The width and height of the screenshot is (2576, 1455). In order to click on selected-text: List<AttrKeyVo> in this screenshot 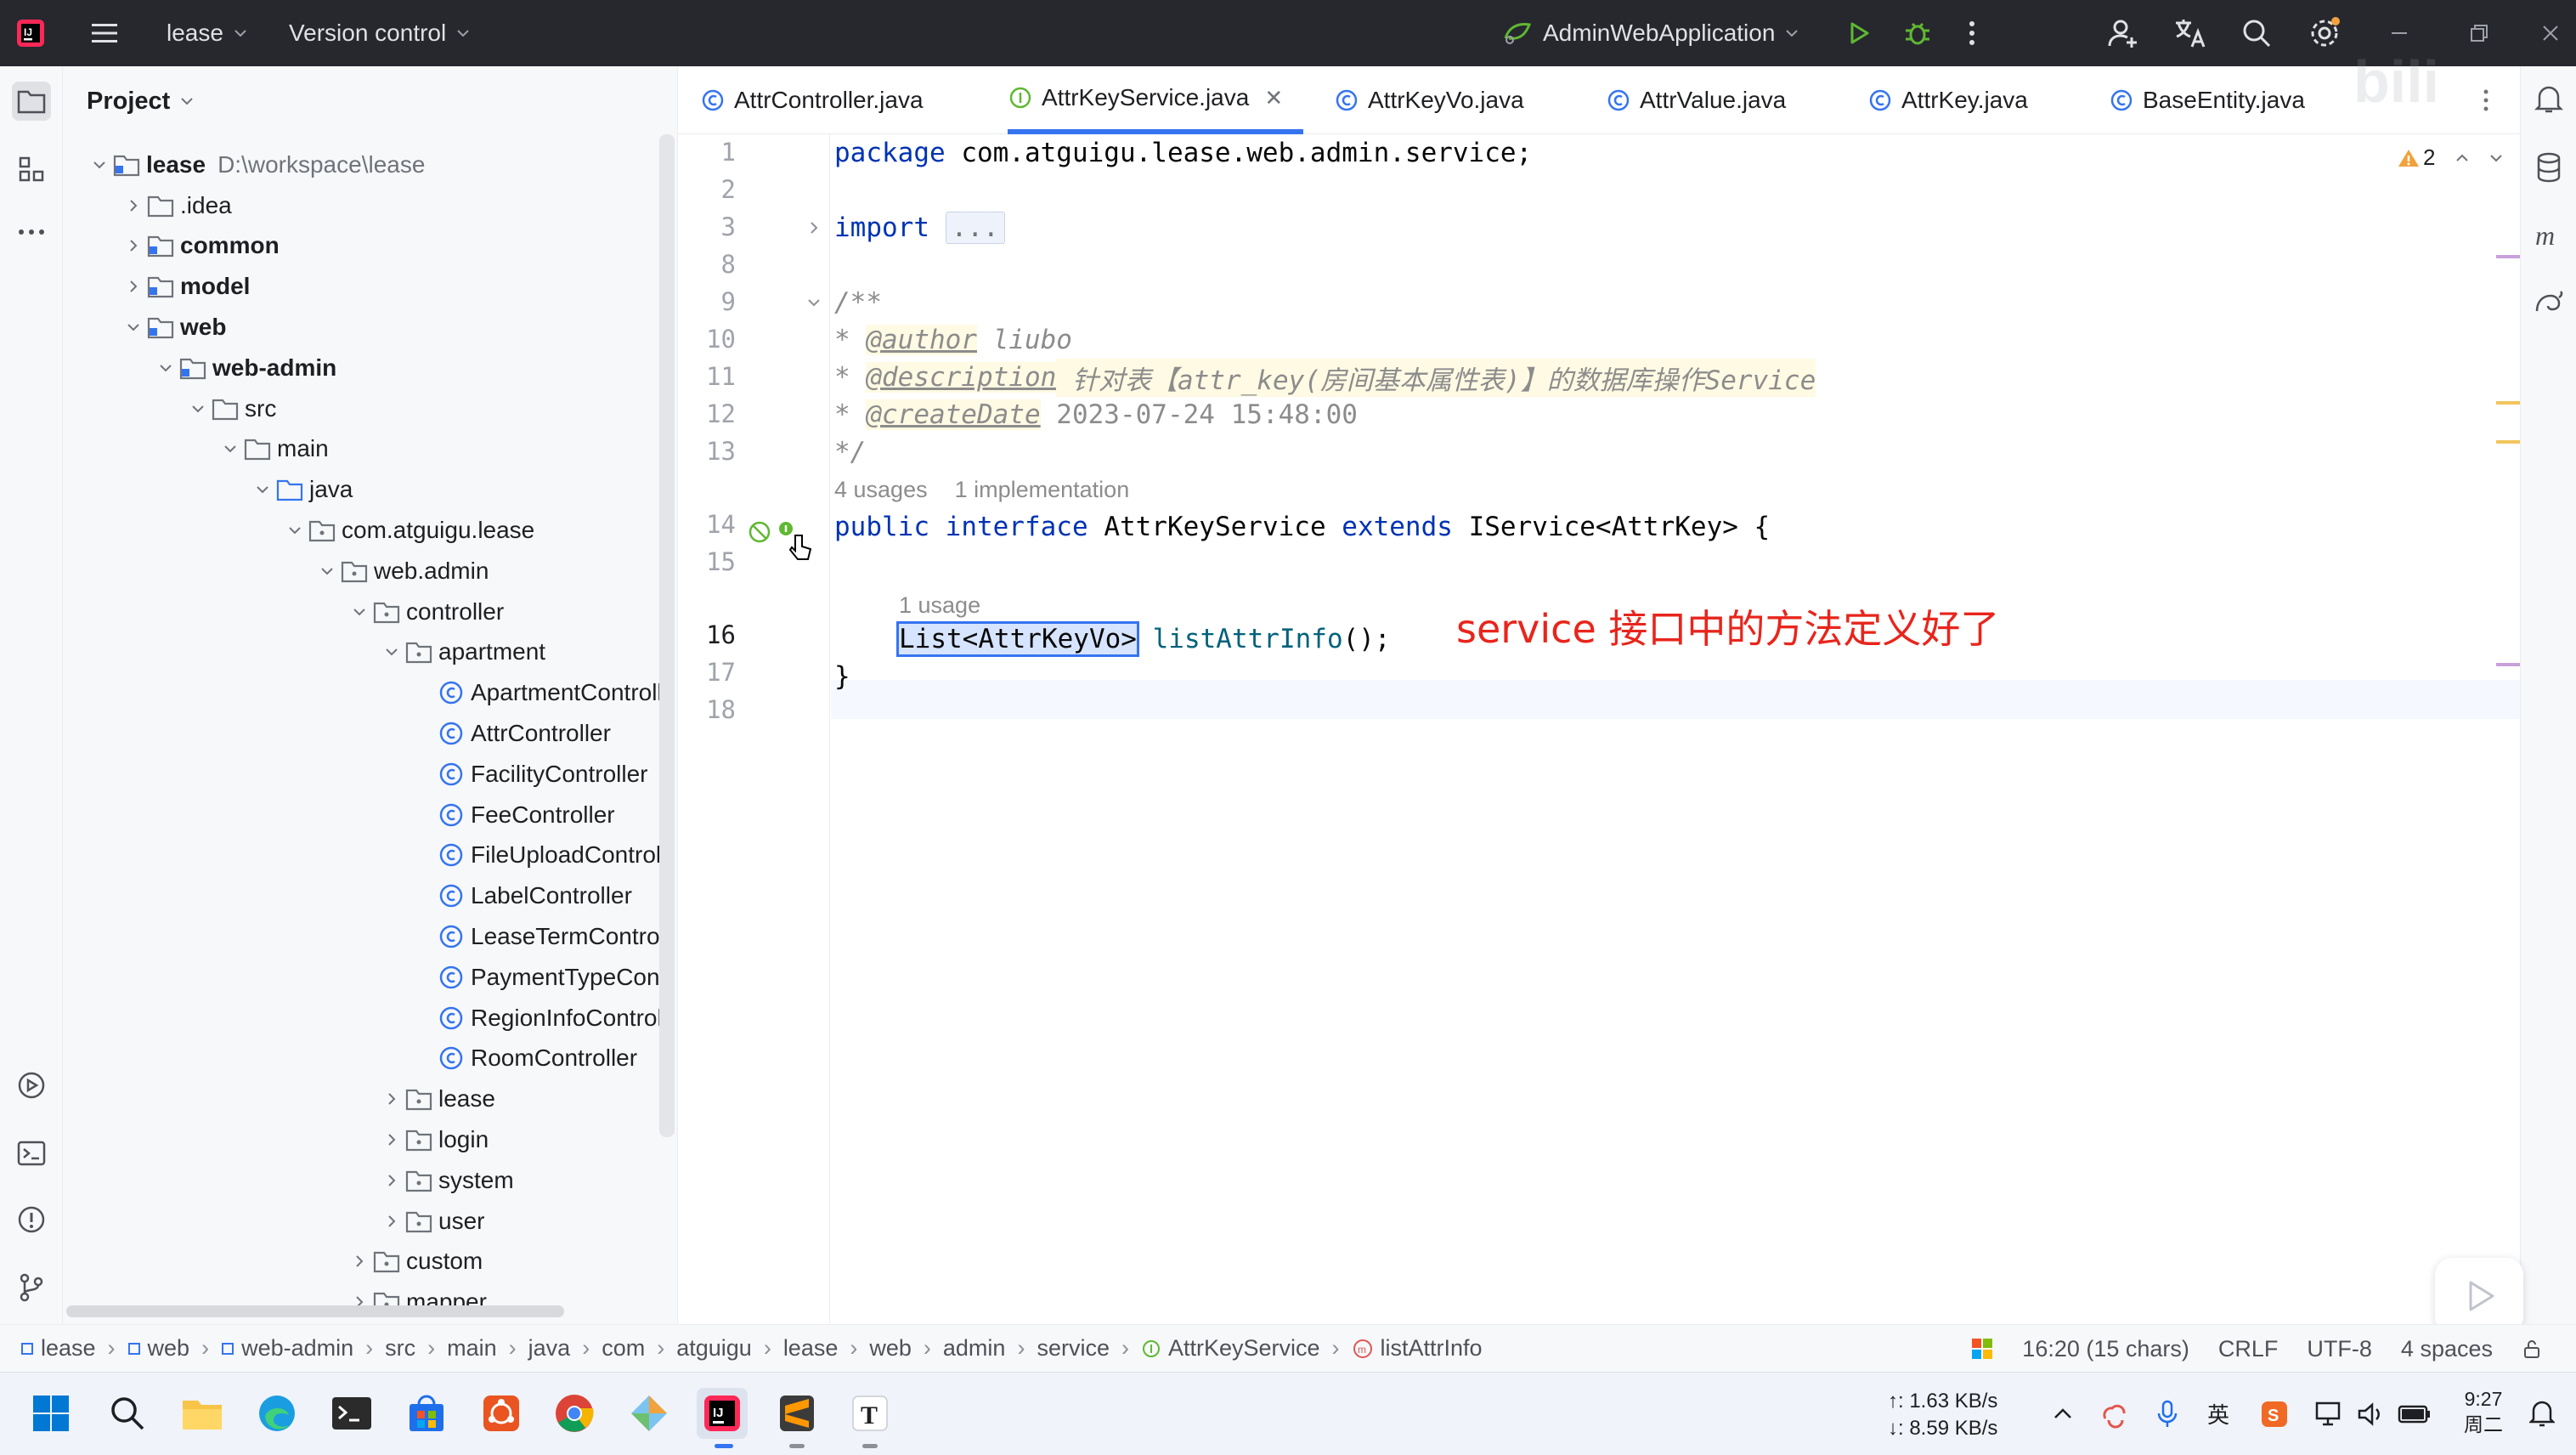, I will do `click(1018, 639)`.